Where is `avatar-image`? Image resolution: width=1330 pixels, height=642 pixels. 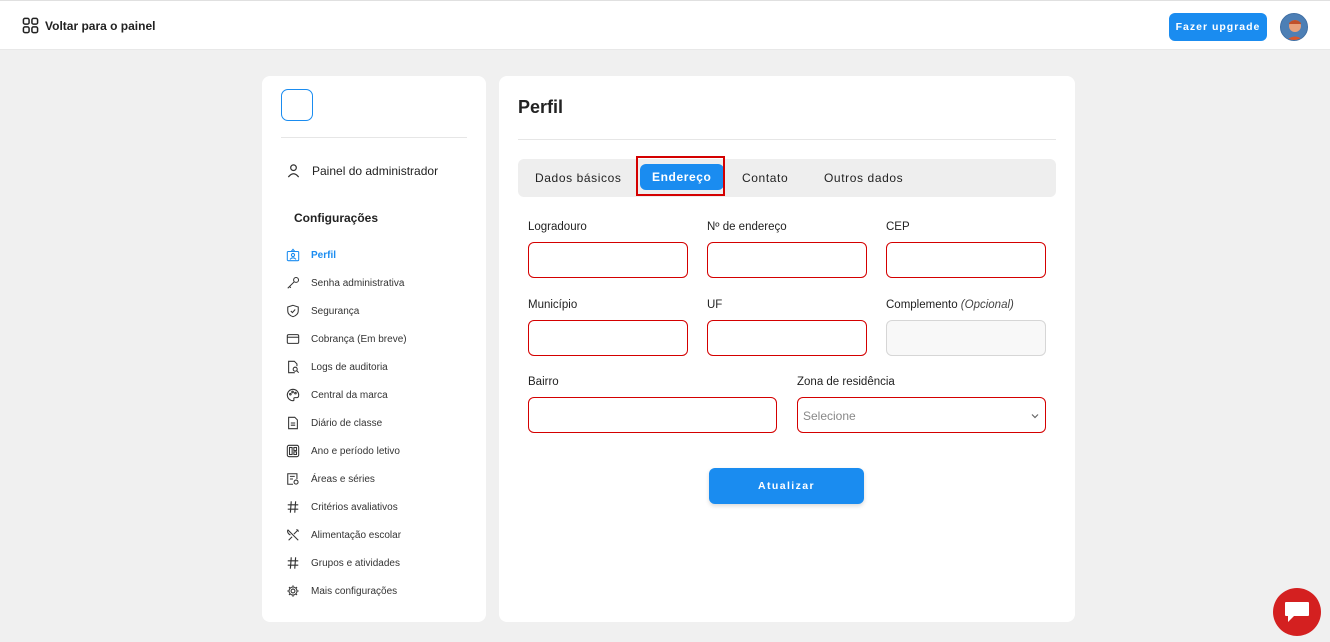
avatar-image is located at coordinates (1294, 27).